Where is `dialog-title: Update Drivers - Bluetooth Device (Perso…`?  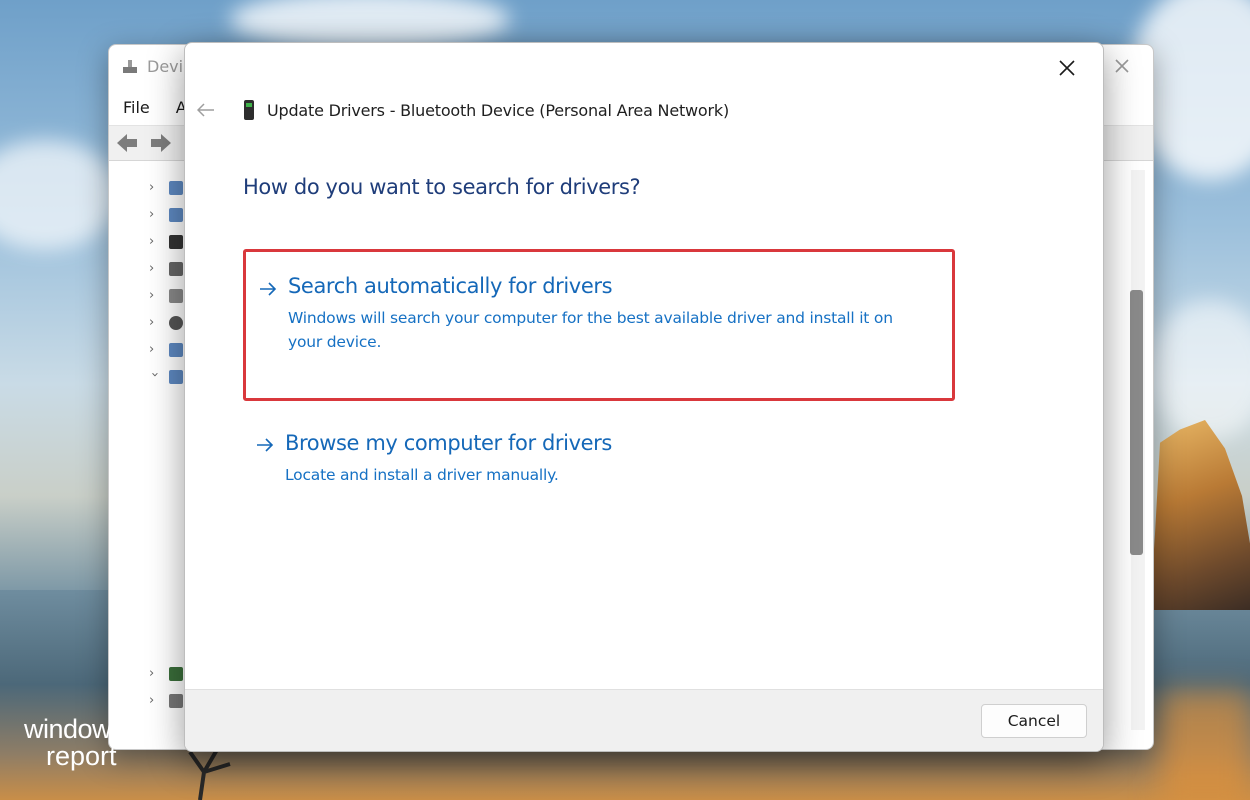
dialog-title: Update Drivers - Bluetooth Device (Perso… is located at coordinates (498, 110).